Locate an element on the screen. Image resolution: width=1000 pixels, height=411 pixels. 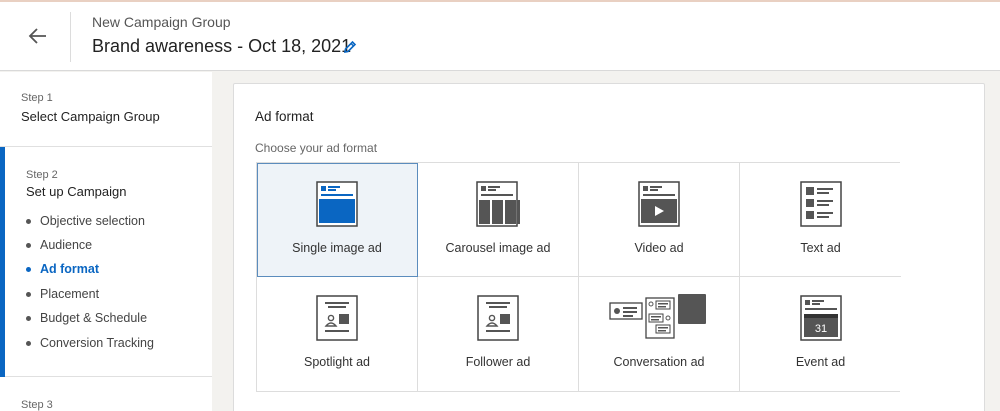
substep-objective-selection: Objective selection is located at coordinates (85, 221).